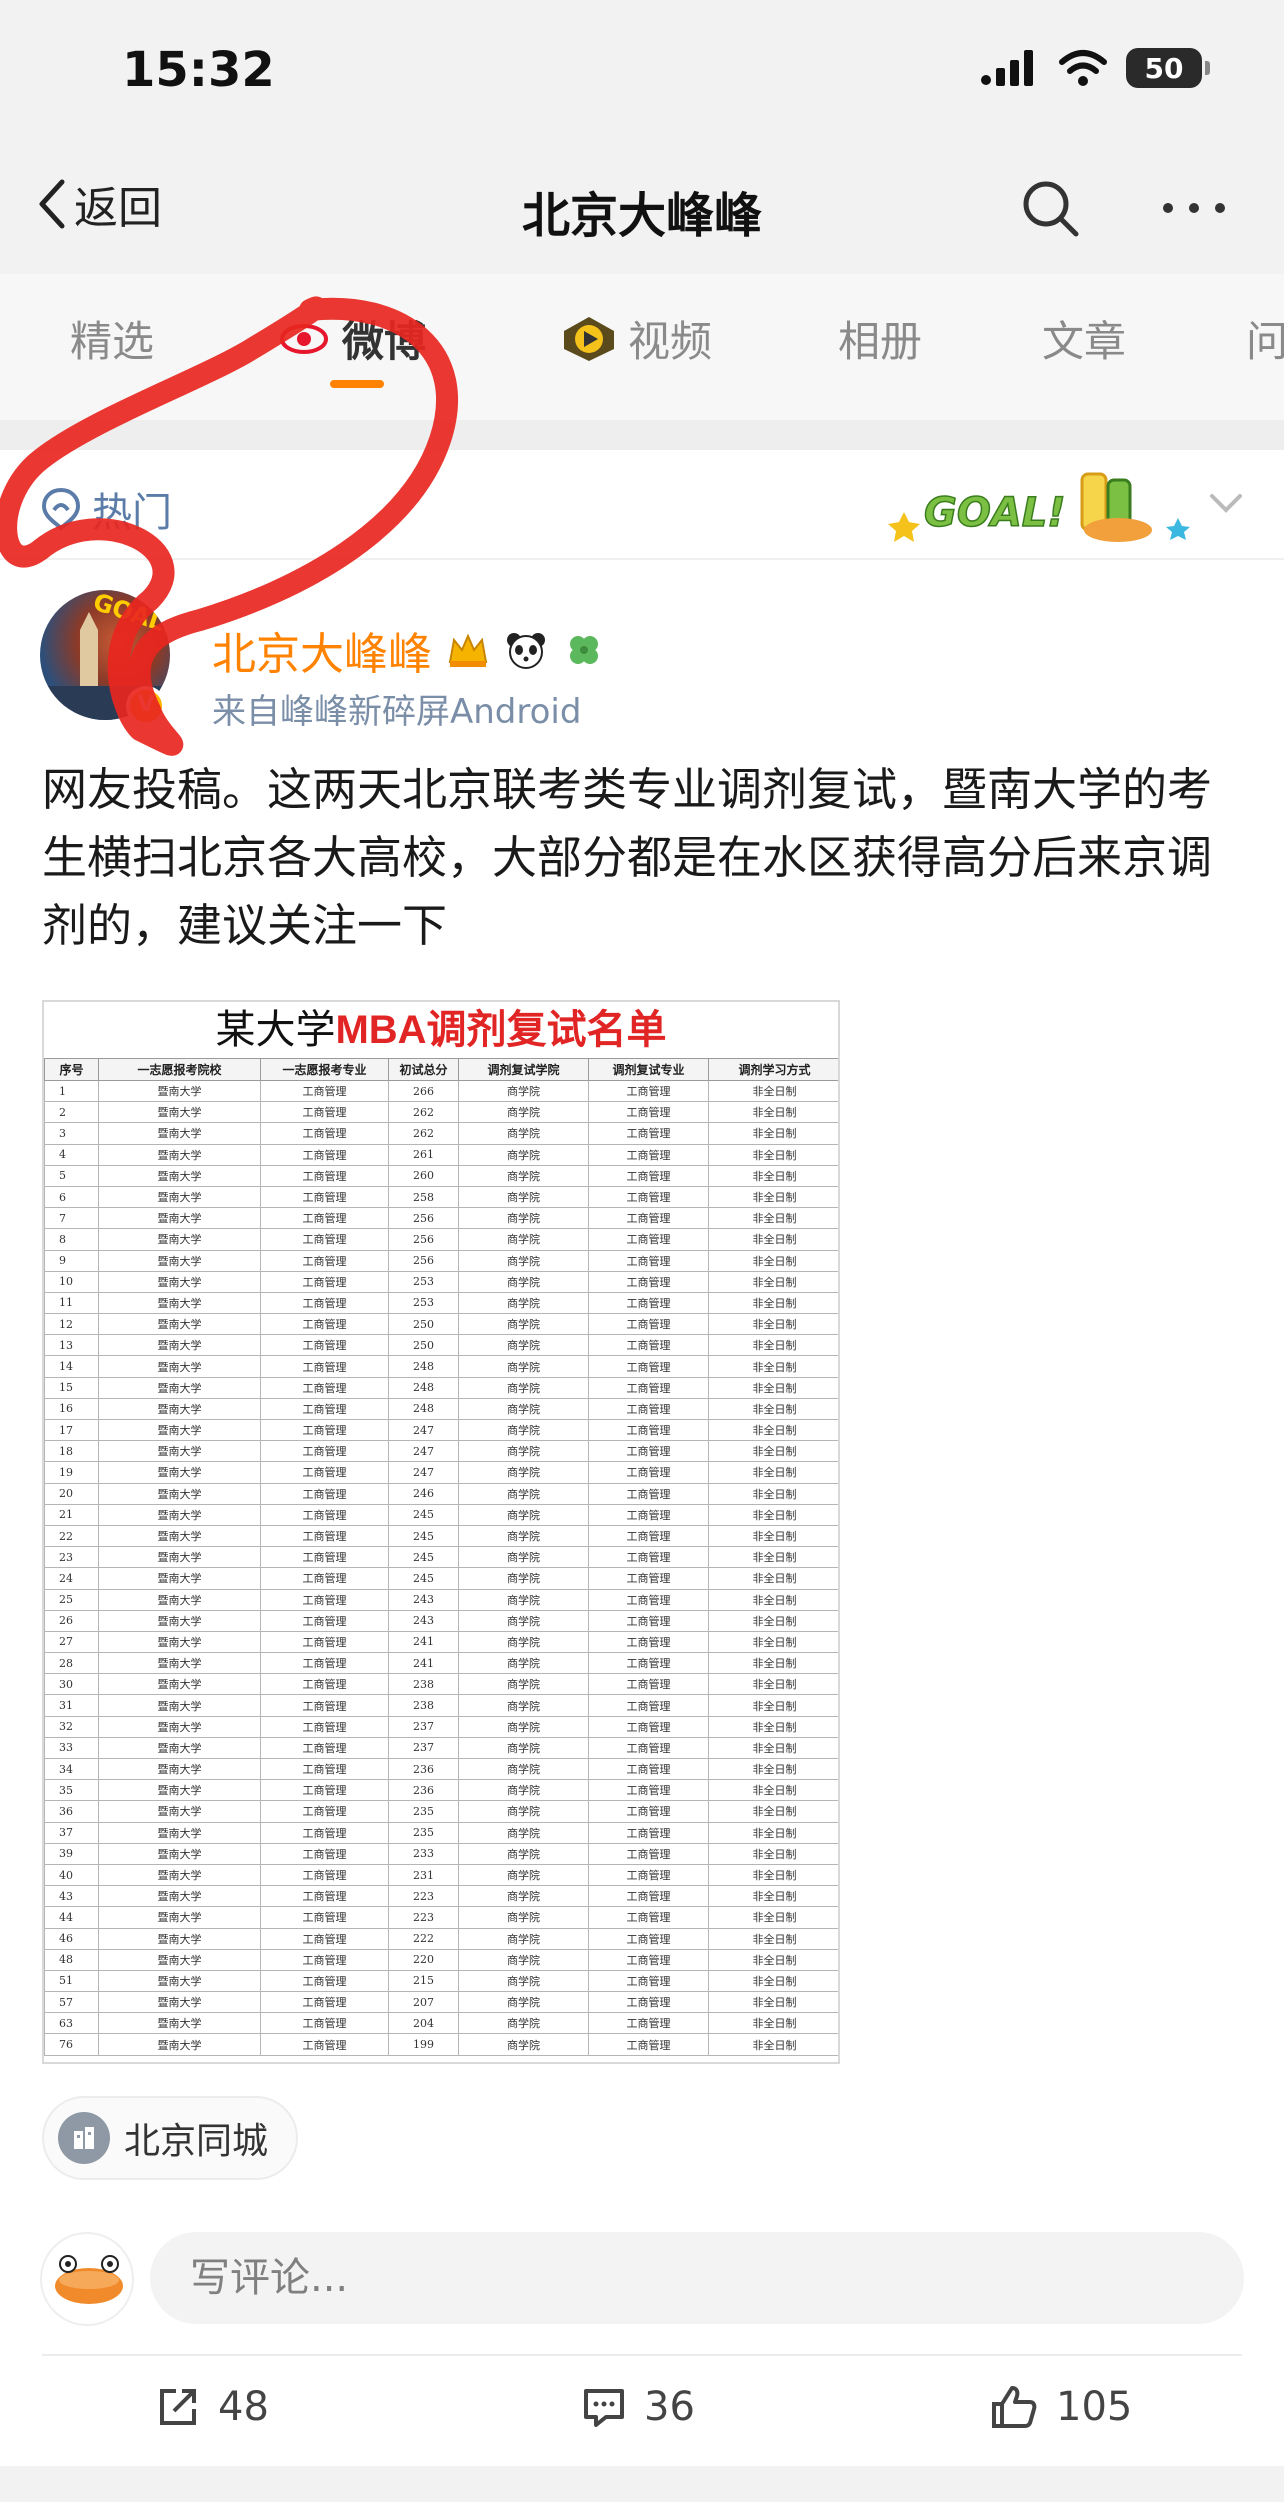 Image resolution: width=1284 pixels, height=2502 pixels. What do you see at coordinates (1194, 208) in the screenshot?
I see `more-icon` at bounding box center [1194, 208].